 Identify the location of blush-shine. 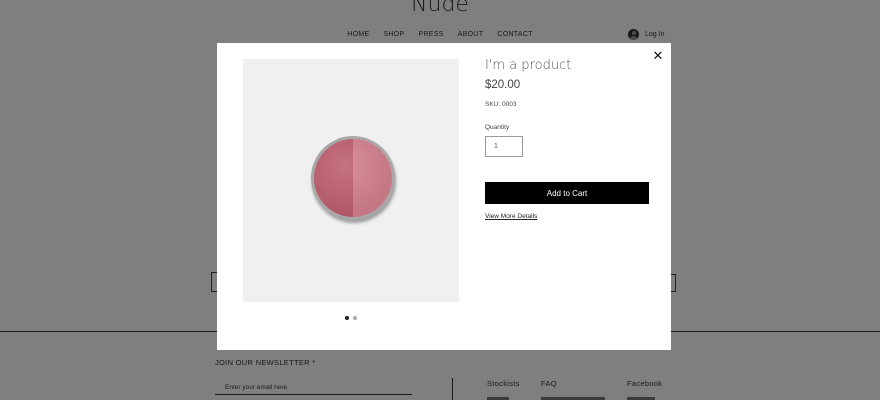
(353, 178).